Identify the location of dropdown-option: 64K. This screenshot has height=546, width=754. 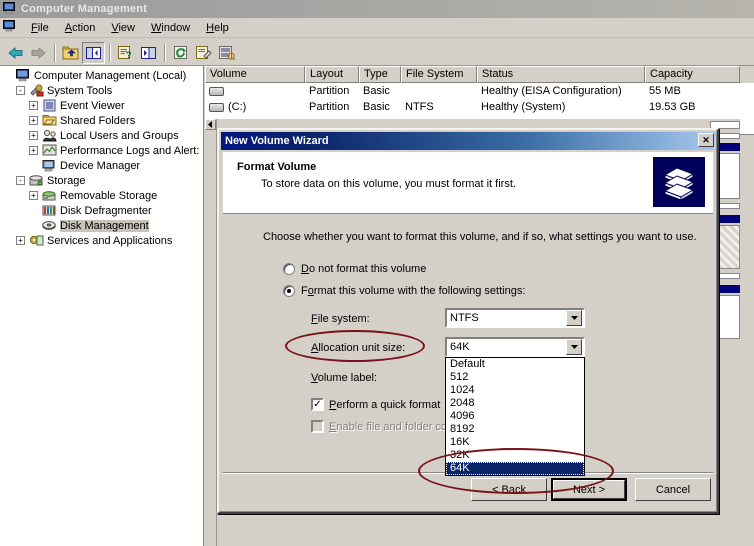
(515, 468).